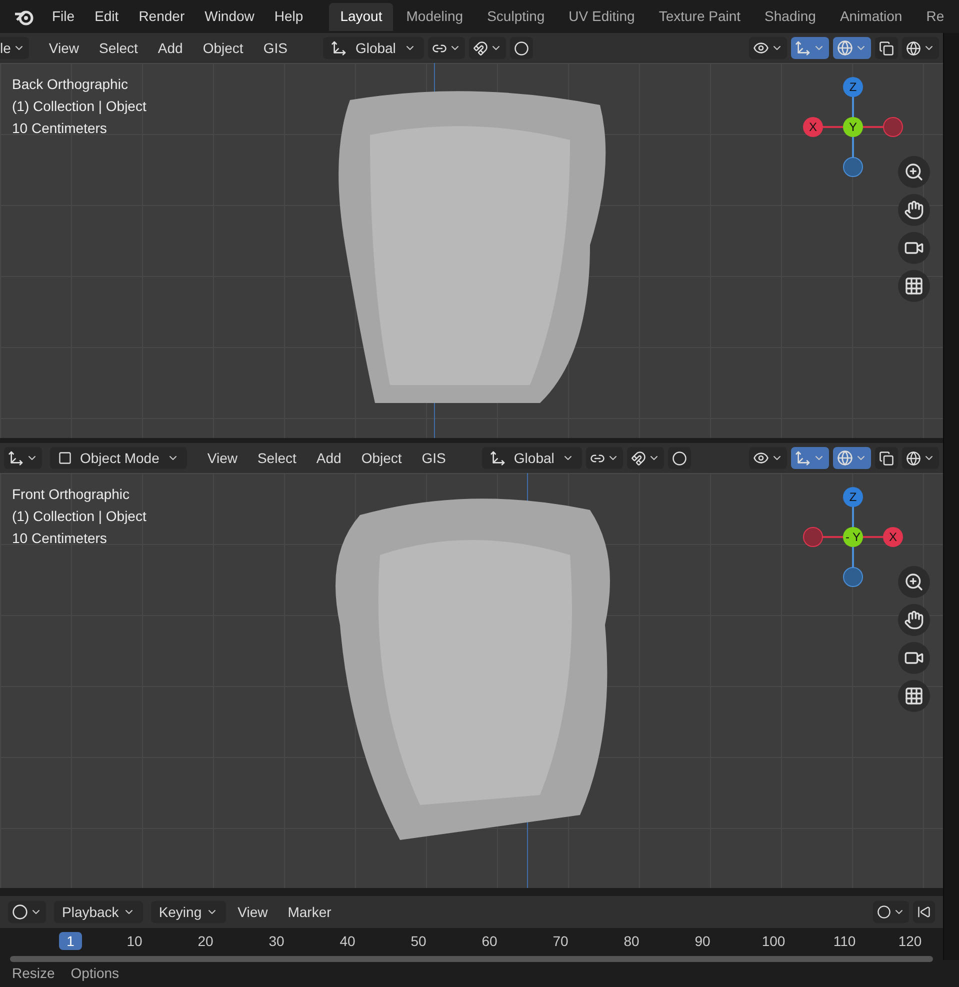  Describe the element at coordinates (289, 16) in the screenshot. I see `menu-item: Help` at that location.